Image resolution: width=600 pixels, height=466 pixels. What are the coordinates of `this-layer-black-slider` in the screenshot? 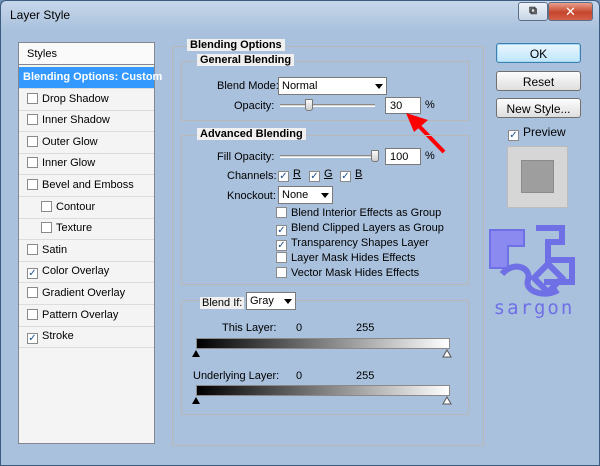 It's located at (196, 353).